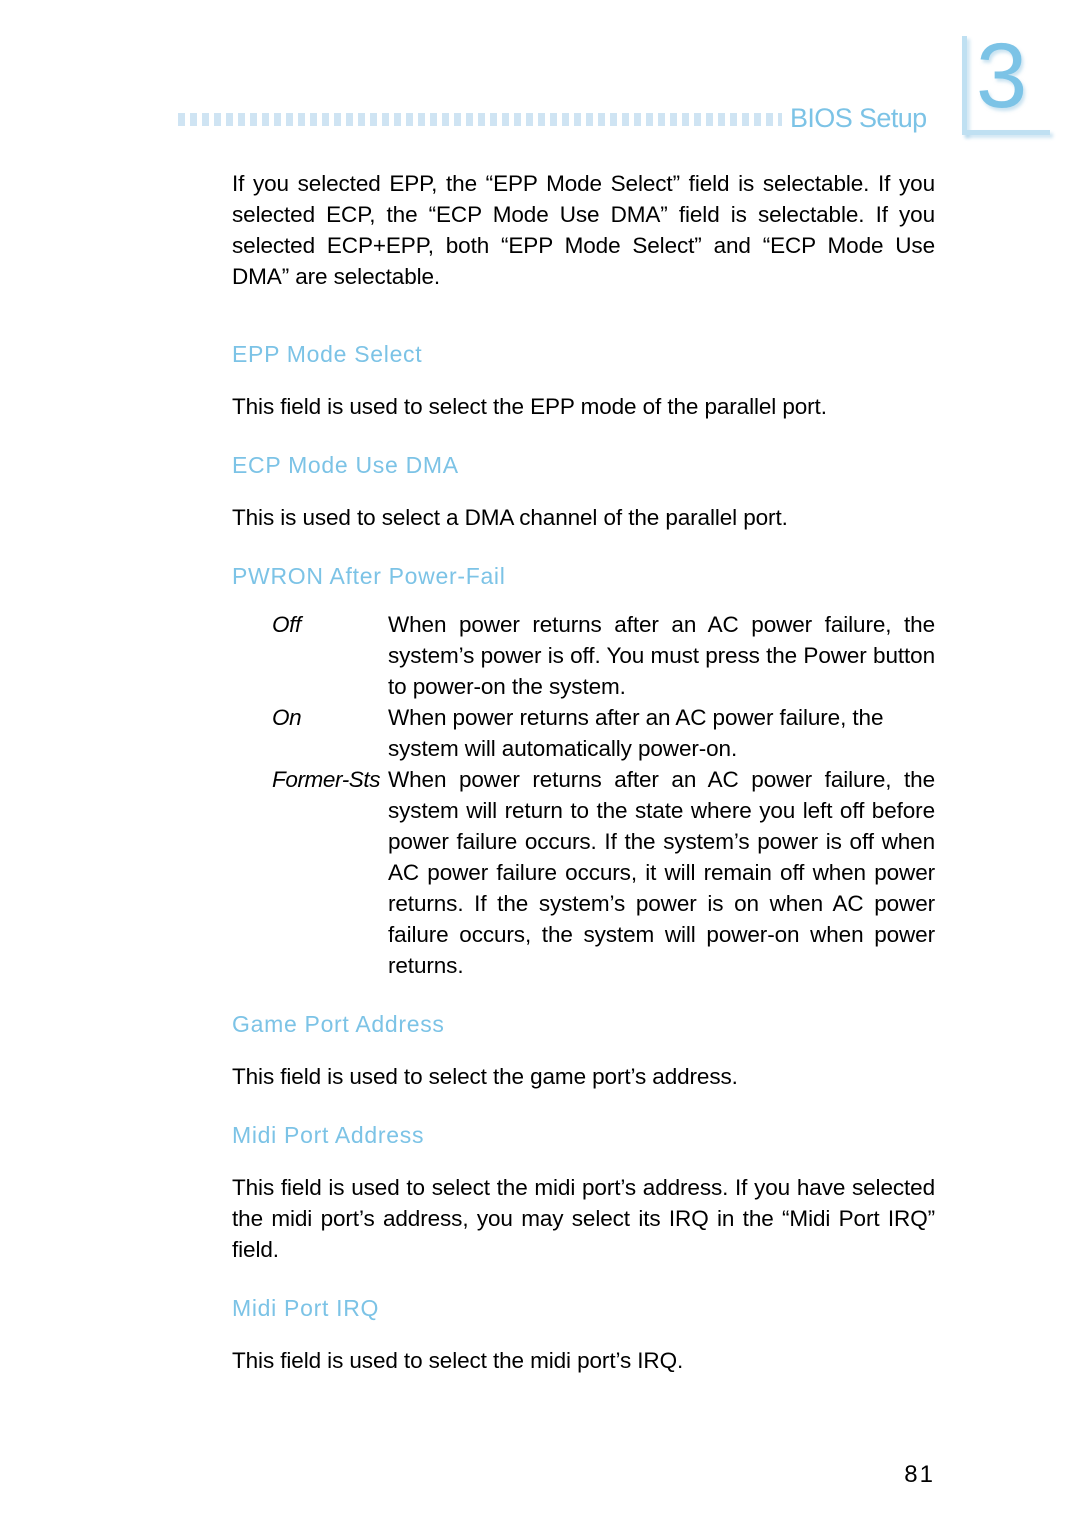  What do you see at coordinates (480, 119) in the screenshot?
I see `header-dotted-rule` at bounding box center [480, 119].